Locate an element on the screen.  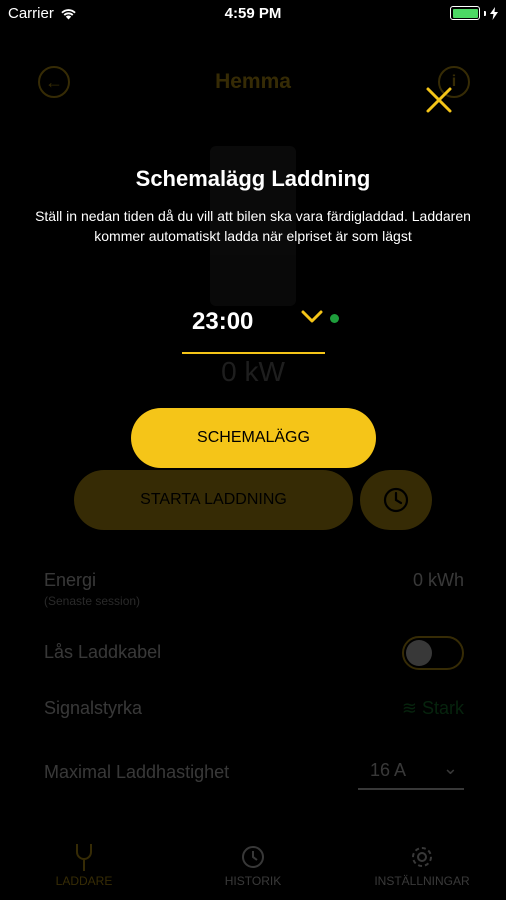
tab-historik-label: HISTORIK is located at coordinates (253, 881).